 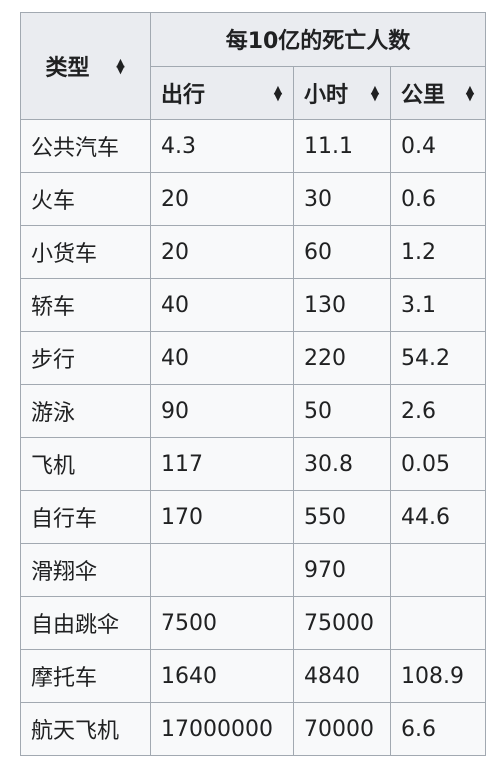 I want to click on cell-km: 44.6, so click(x=438, y=517).